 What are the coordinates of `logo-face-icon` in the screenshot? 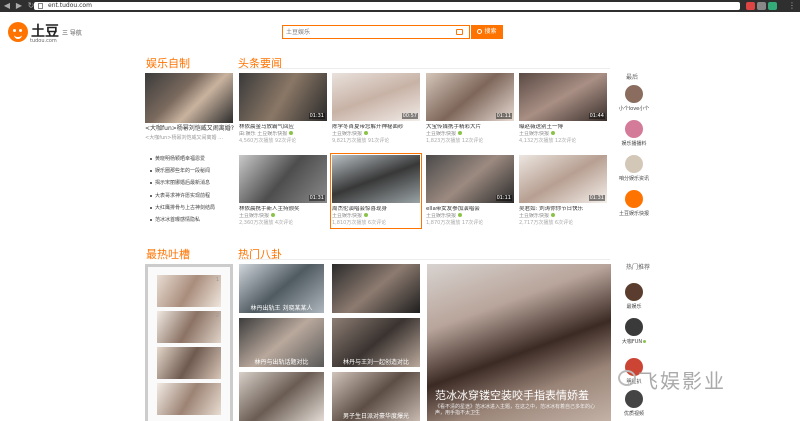 It's located at (18, 32).